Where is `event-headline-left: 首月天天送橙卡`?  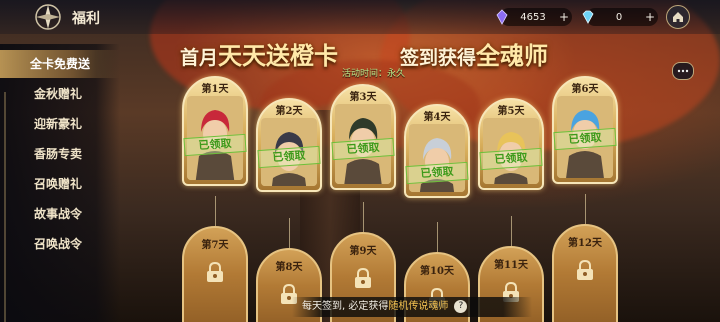 event-headline-left: 首月天天送橙卡 is located at coordinates (259, 53).